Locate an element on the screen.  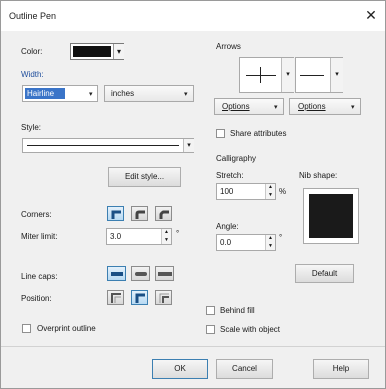
color-swatch is located at coordinates (92, 51).